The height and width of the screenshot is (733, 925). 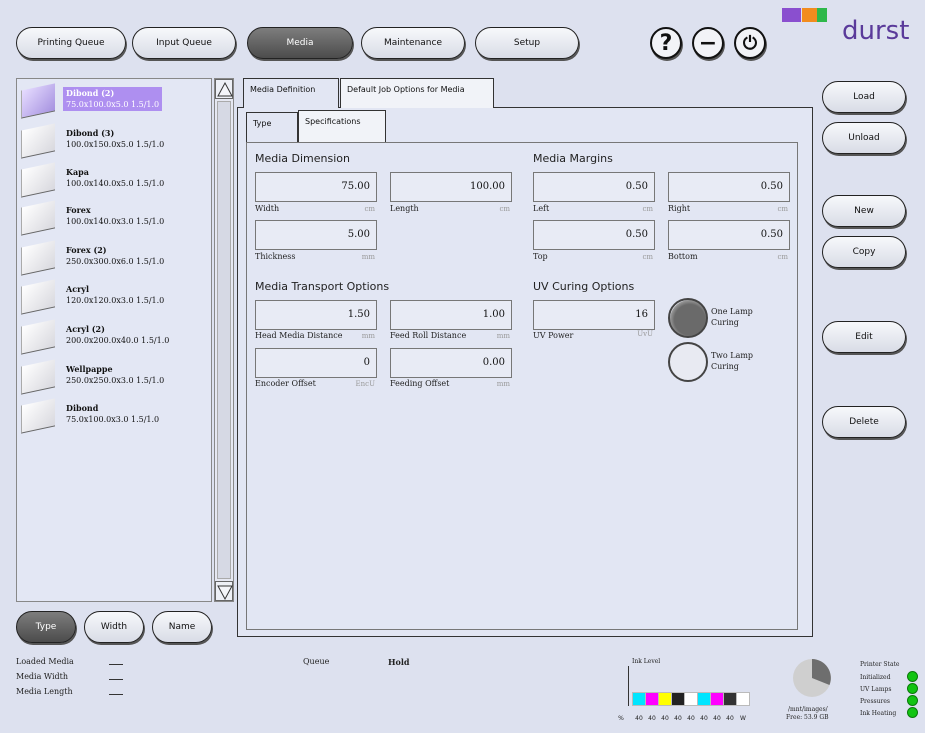 I want to click on scroll-up-icon, so click(x=224, y=89).